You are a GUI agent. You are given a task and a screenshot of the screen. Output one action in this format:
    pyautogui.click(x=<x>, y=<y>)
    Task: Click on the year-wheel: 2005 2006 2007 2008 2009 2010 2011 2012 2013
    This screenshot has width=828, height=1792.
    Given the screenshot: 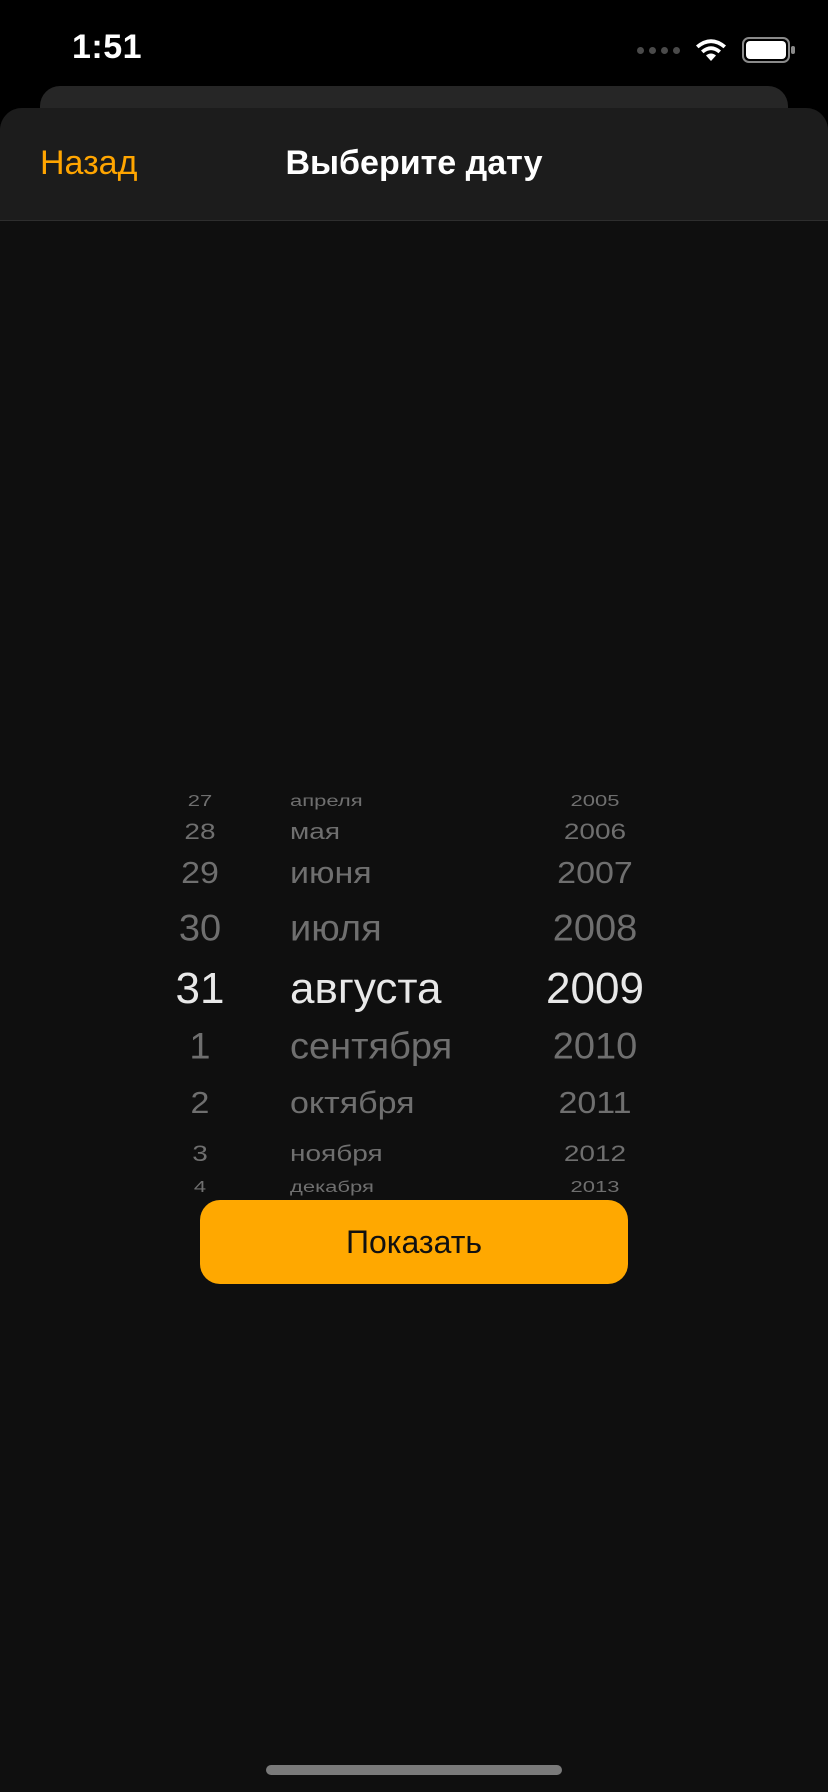 What is the action you would take?
    pyautogui.click(x=595, y=932)
    